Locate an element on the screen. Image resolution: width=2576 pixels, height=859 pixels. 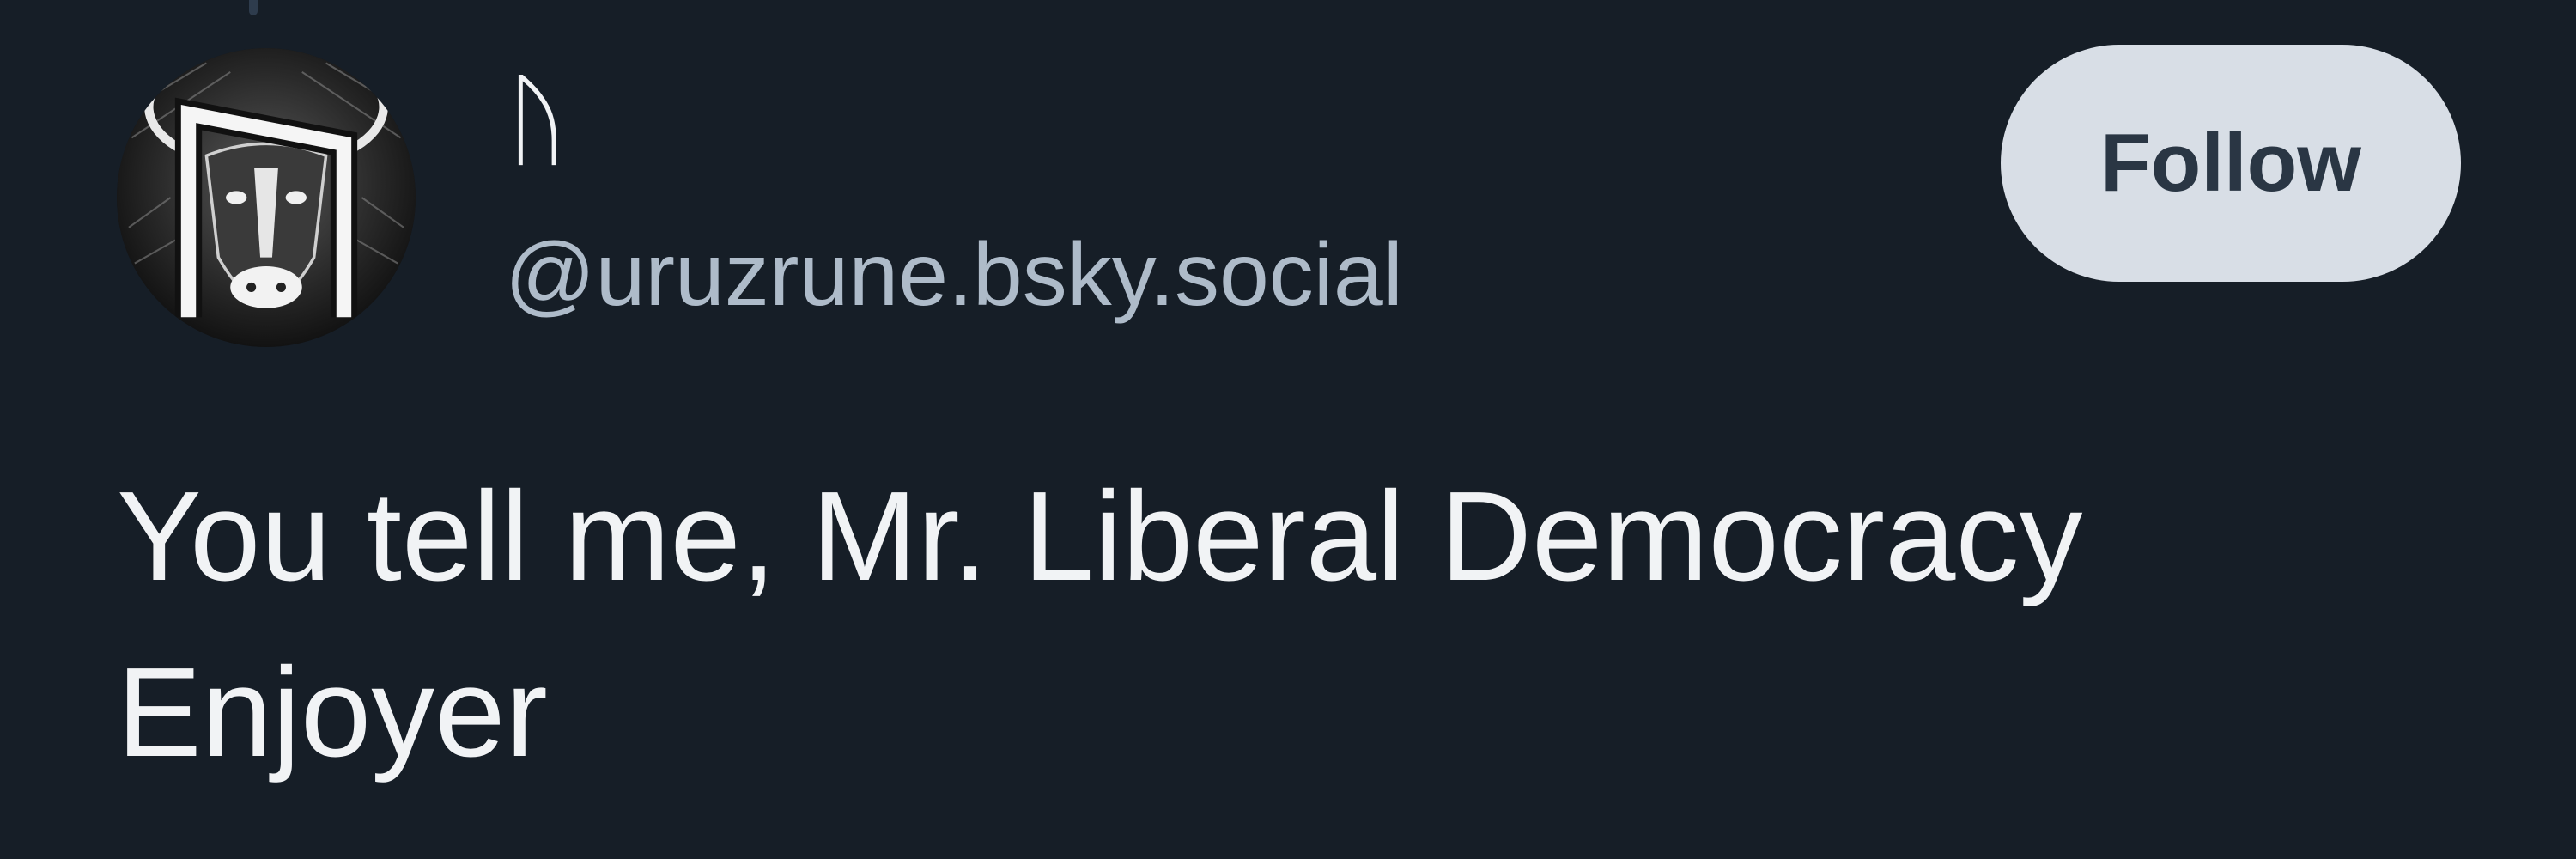
avatar is located at coordinates (266, 198).